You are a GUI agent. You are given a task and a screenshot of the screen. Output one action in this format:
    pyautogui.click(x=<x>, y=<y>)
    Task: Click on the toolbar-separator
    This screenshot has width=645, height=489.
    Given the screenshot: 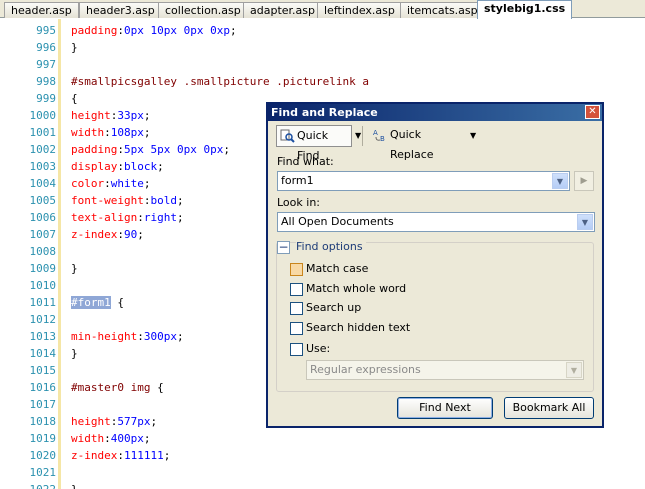 What is the action you would take?
    pyautogui.click(x=362, y=136)
    